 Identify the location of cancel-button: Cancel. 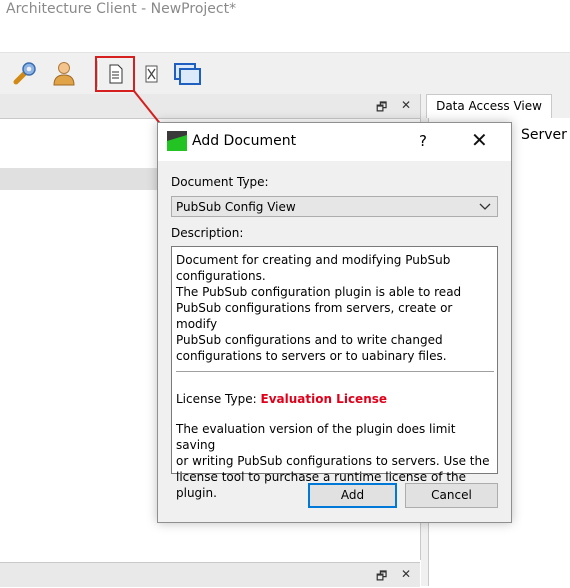
(451, 495).